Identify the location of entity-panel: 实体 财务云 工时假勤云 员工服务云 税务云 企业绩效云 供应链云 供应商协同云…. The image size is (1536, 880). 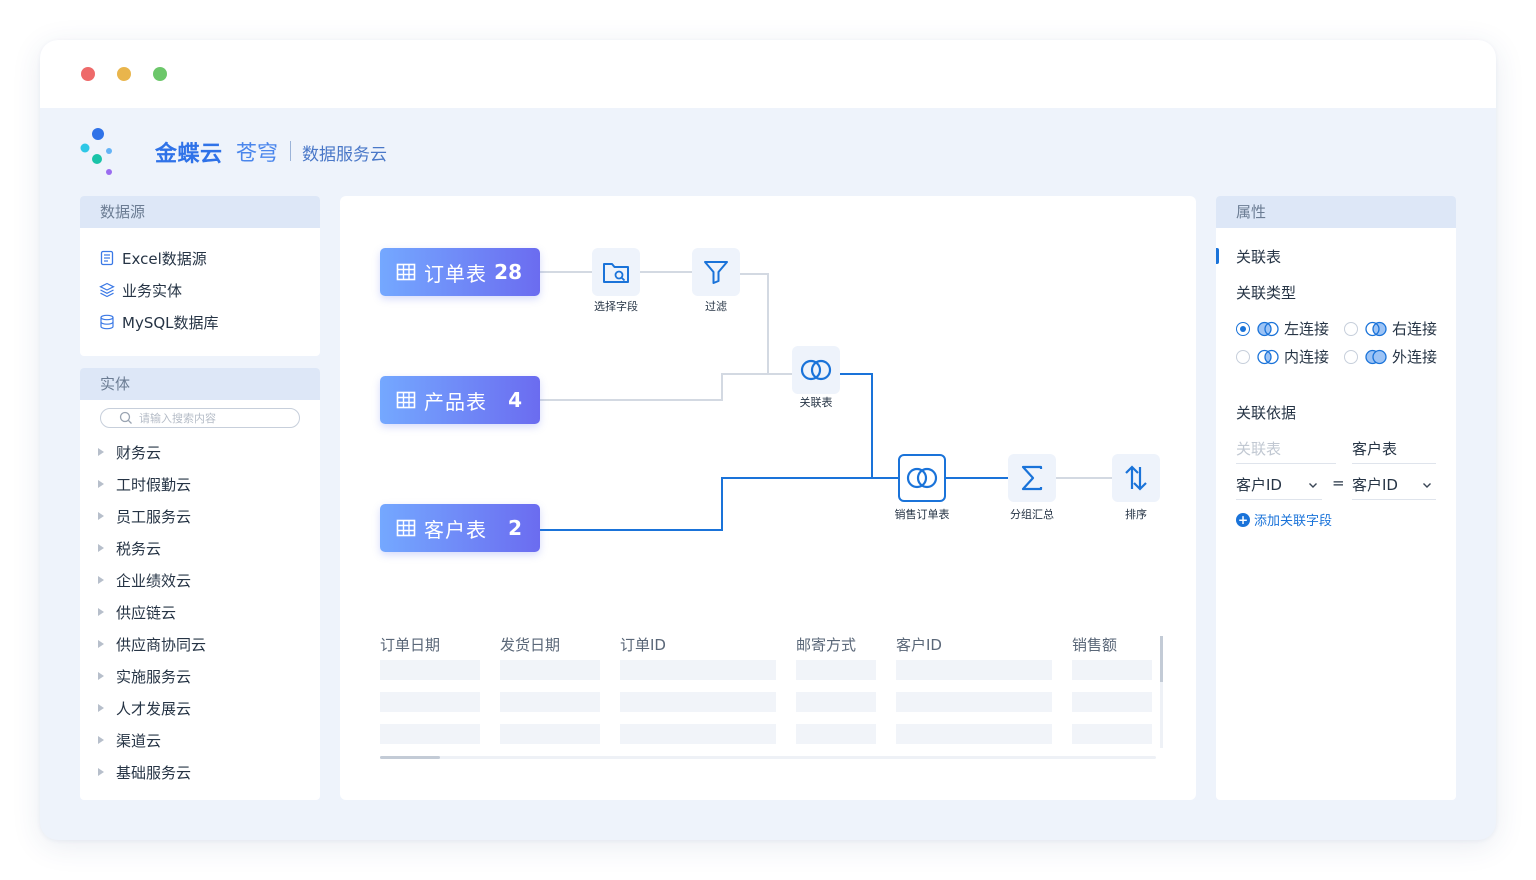
(200, 584).